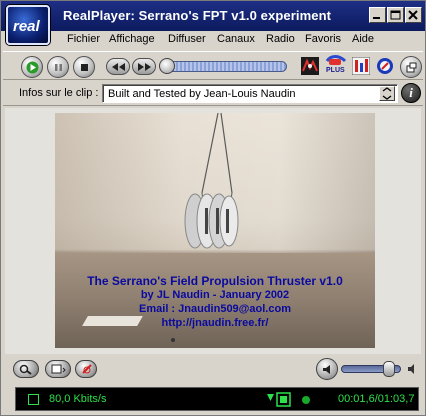  Describe the element at coordinates (187, 39) in the screenshot. I see `menu-diffuser: Diffuser` at that location.